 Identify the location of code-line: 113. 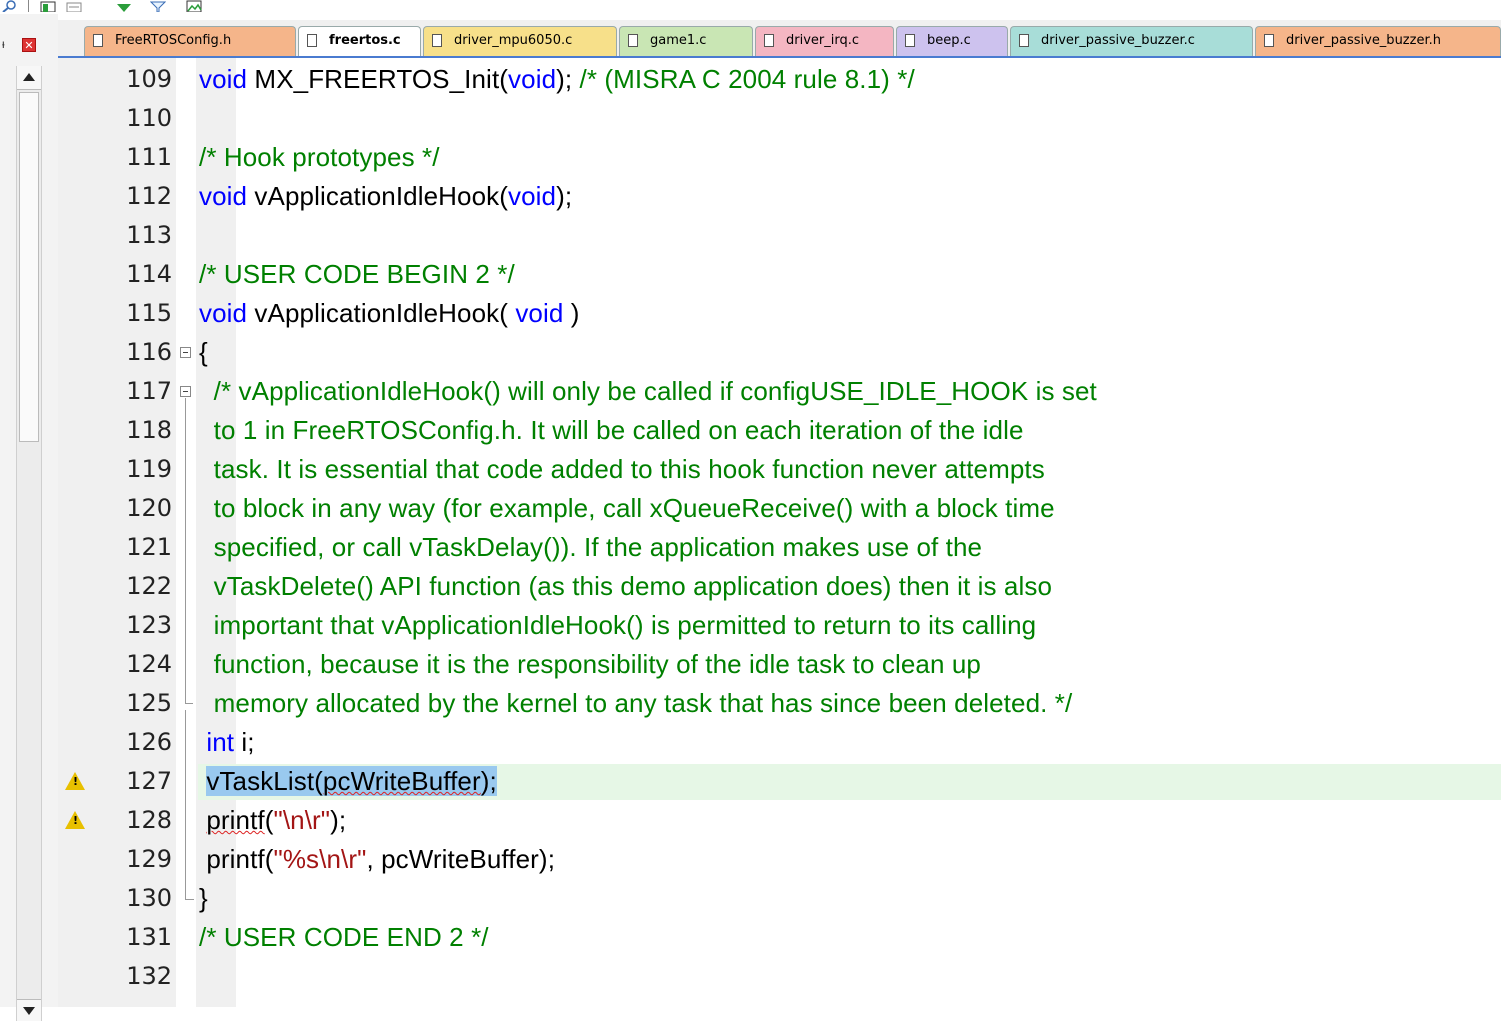
(779, 235).